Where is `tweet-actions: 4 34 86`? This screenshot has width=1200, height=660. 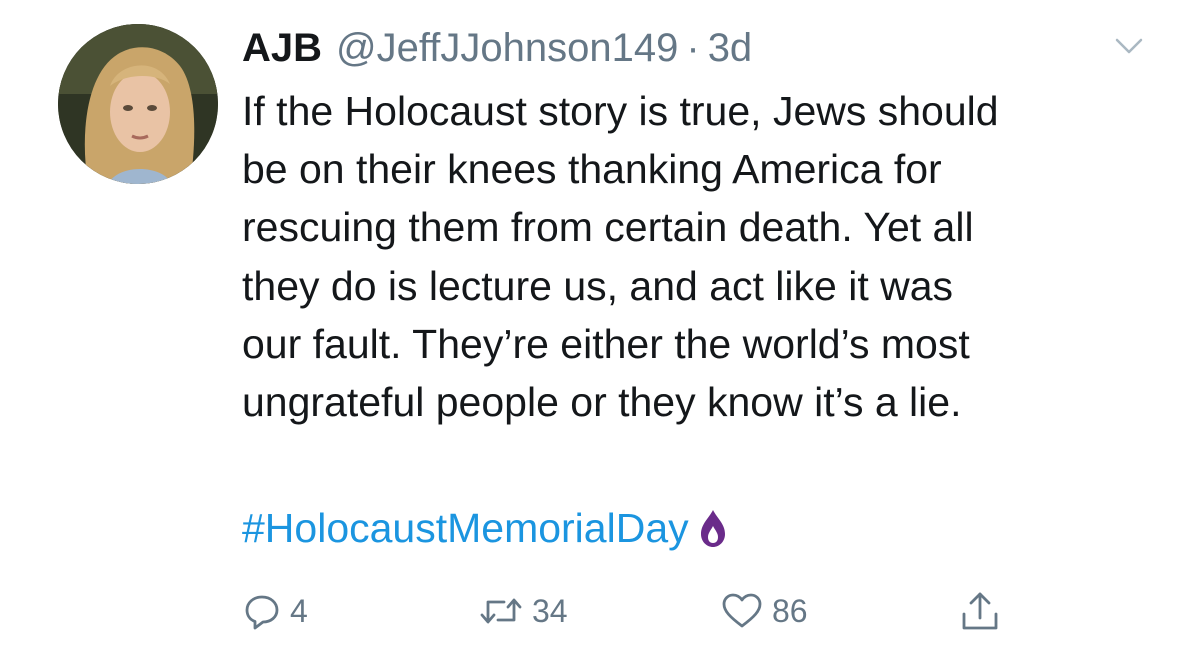
tweet-actions: 4 34 86 is located at coordinates (672, 611).